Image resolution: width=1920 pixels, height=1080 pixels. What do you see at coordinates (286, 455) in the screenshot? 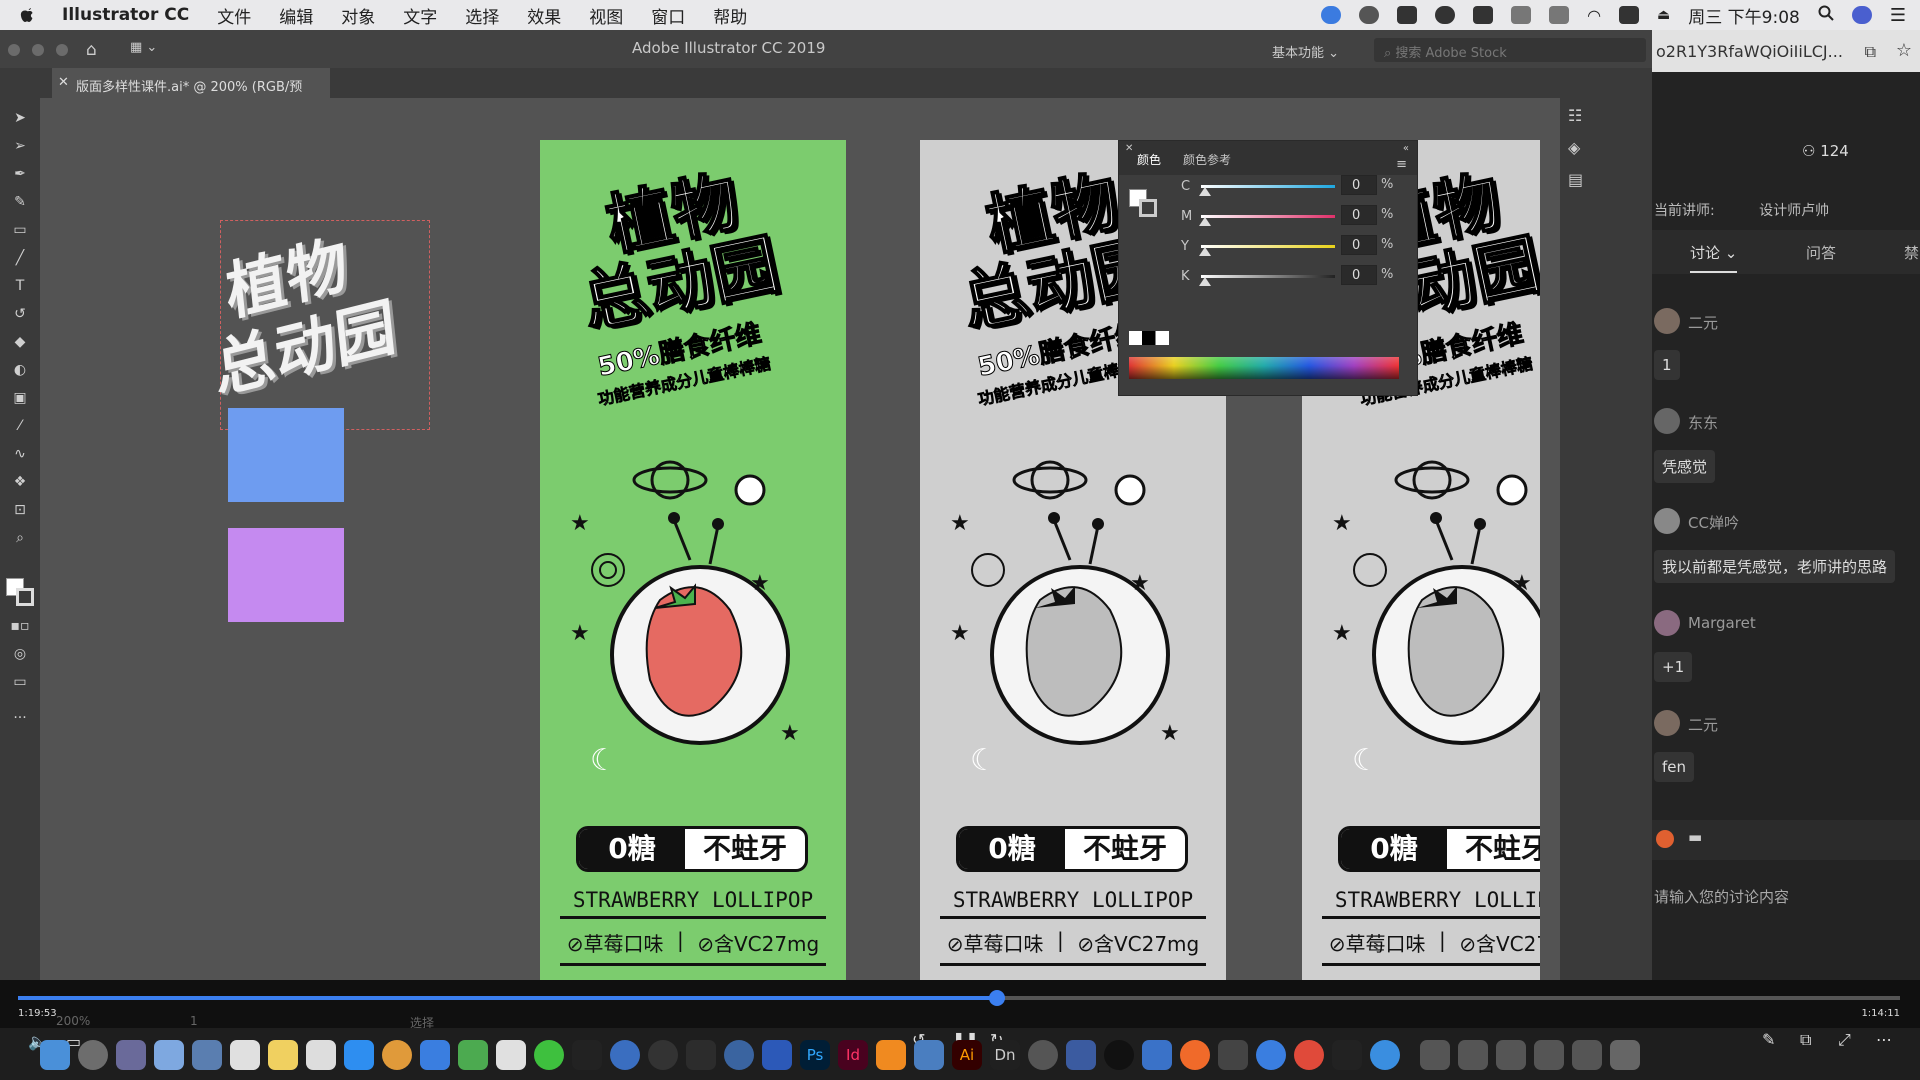
I see `blue-swatch-rect` at bounding box center [286, 455].